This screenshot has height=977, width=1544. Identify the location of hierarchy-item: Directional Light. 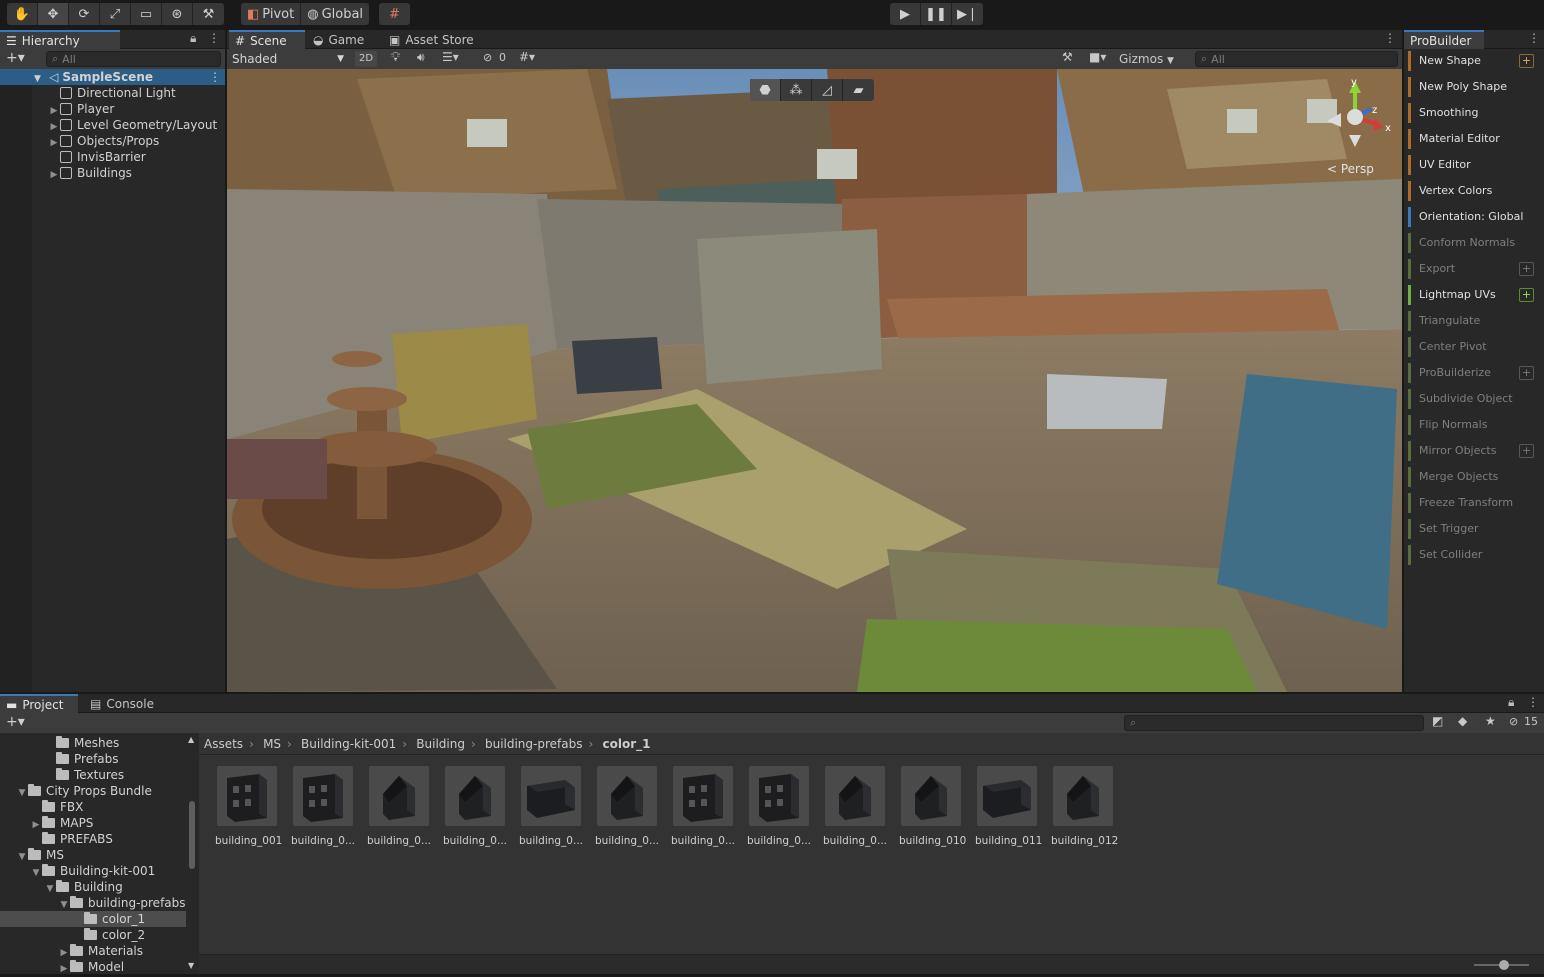
(112, 93).